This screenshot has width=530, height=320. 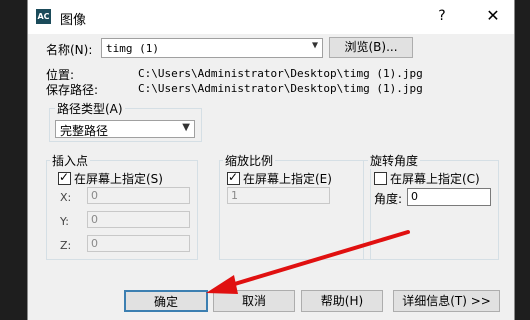 I want to click on arrow-head, so click(x=222, y=284).